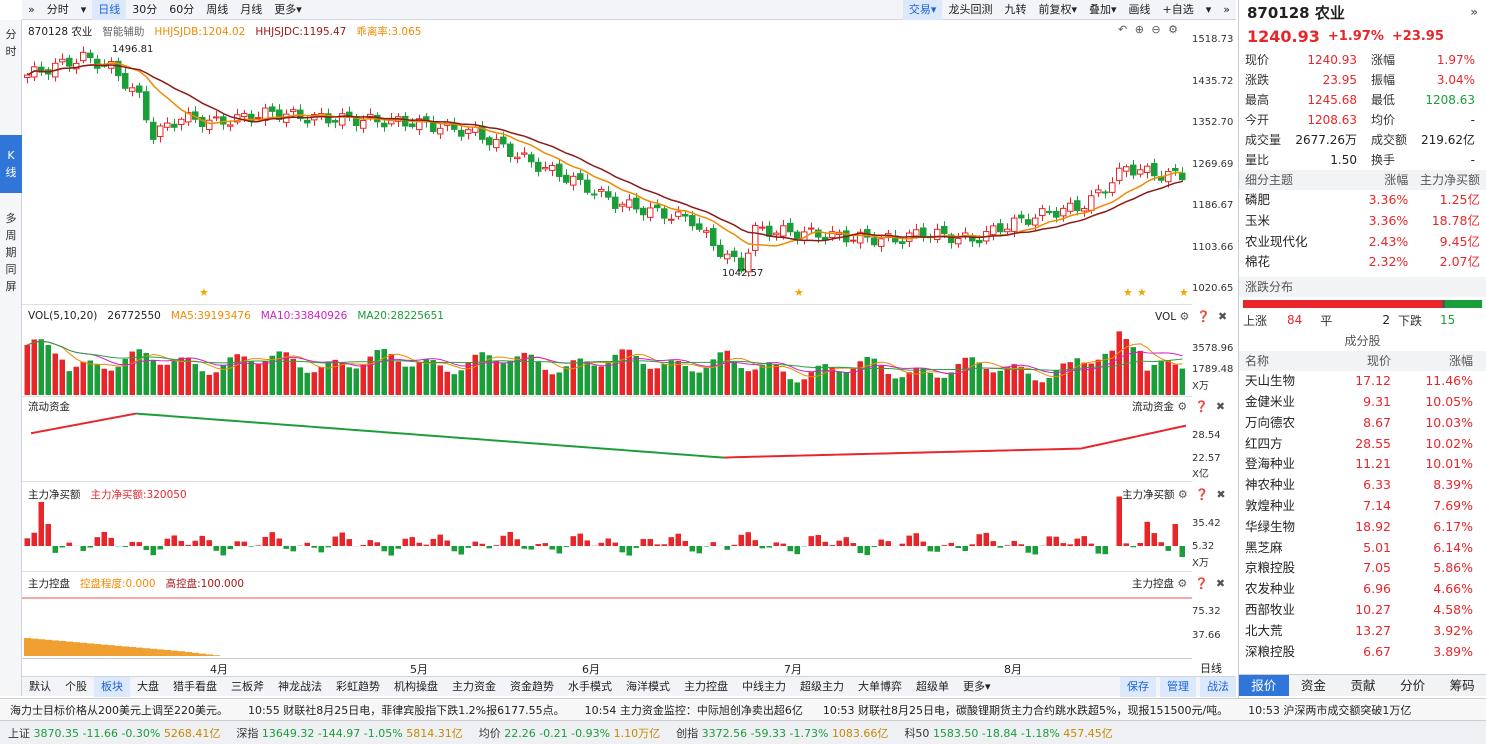 Image resolution: width=1486 pixels, height=744 pixels. Describe the element at coordinates (1178, 686) in the screenshot. I see `action-1: 管理` at that location.